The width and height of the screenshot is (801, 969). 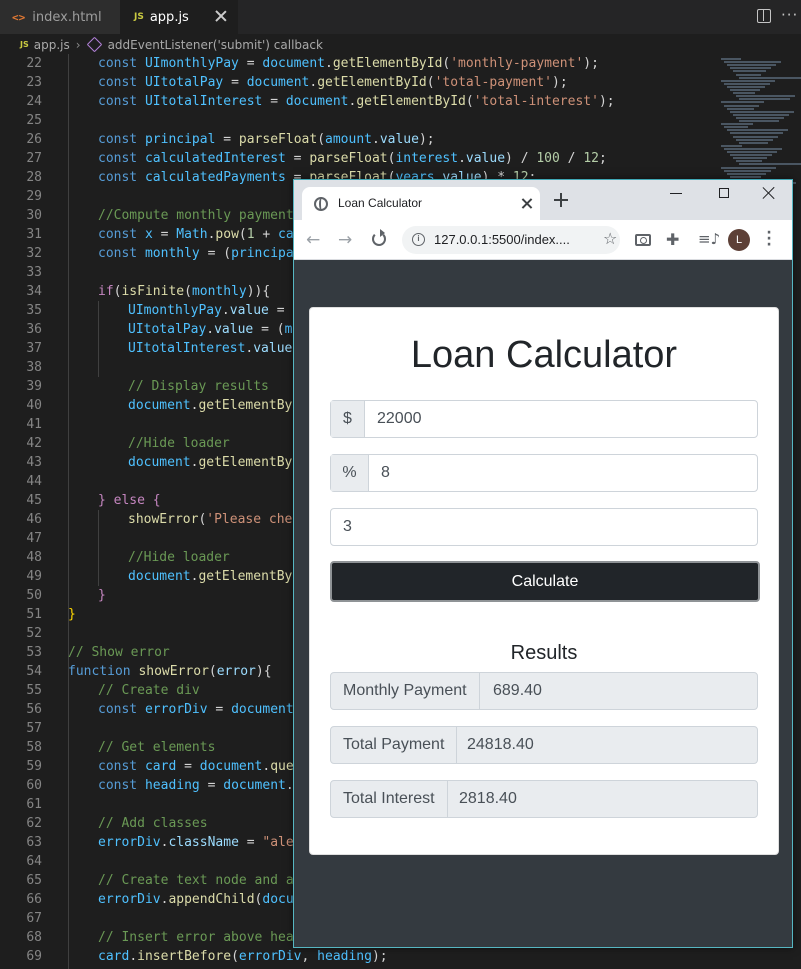 I want to click on info-icon: i, so click(x=418, y=239).